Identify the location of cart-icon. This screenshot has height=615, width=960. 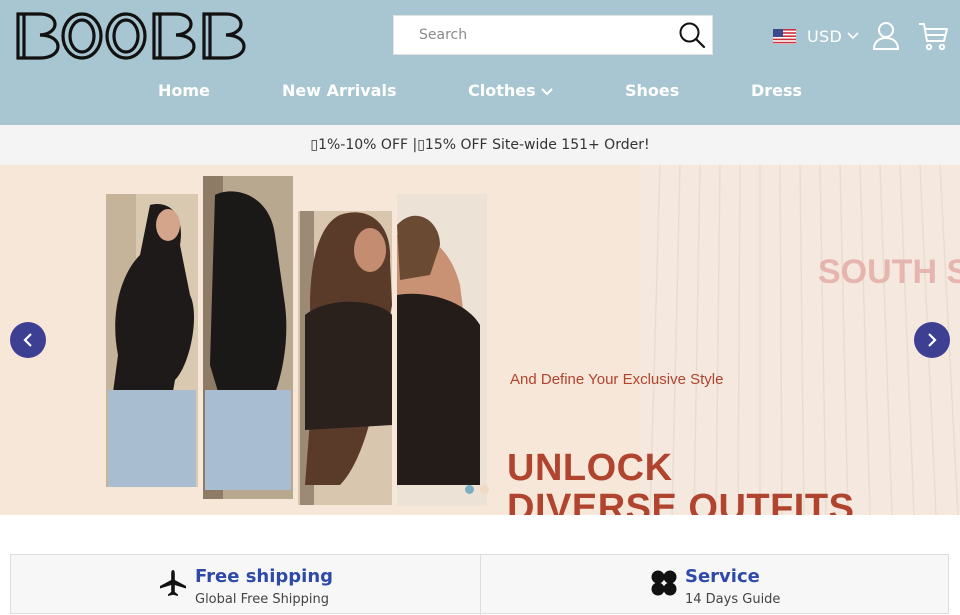
(933, 36).